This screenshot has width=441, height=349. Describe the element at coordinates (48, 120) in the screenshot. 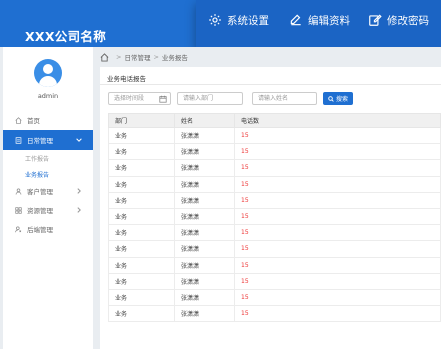

I see `sidebar-item-home: 首页` at that location.